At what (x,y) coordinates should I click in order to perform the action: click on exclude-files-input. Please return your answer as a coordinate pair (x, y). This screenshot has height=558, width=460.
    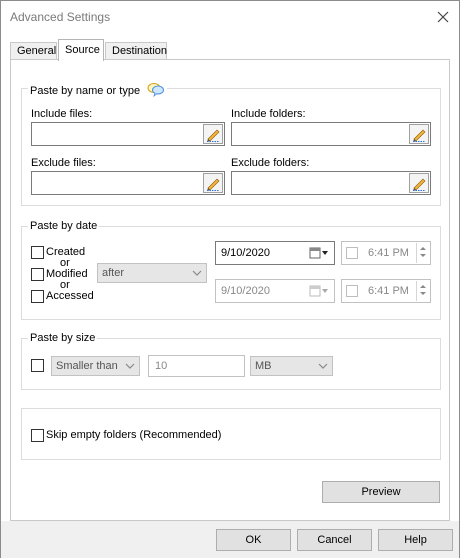
    Looking at the image, I should click on (128, 183).